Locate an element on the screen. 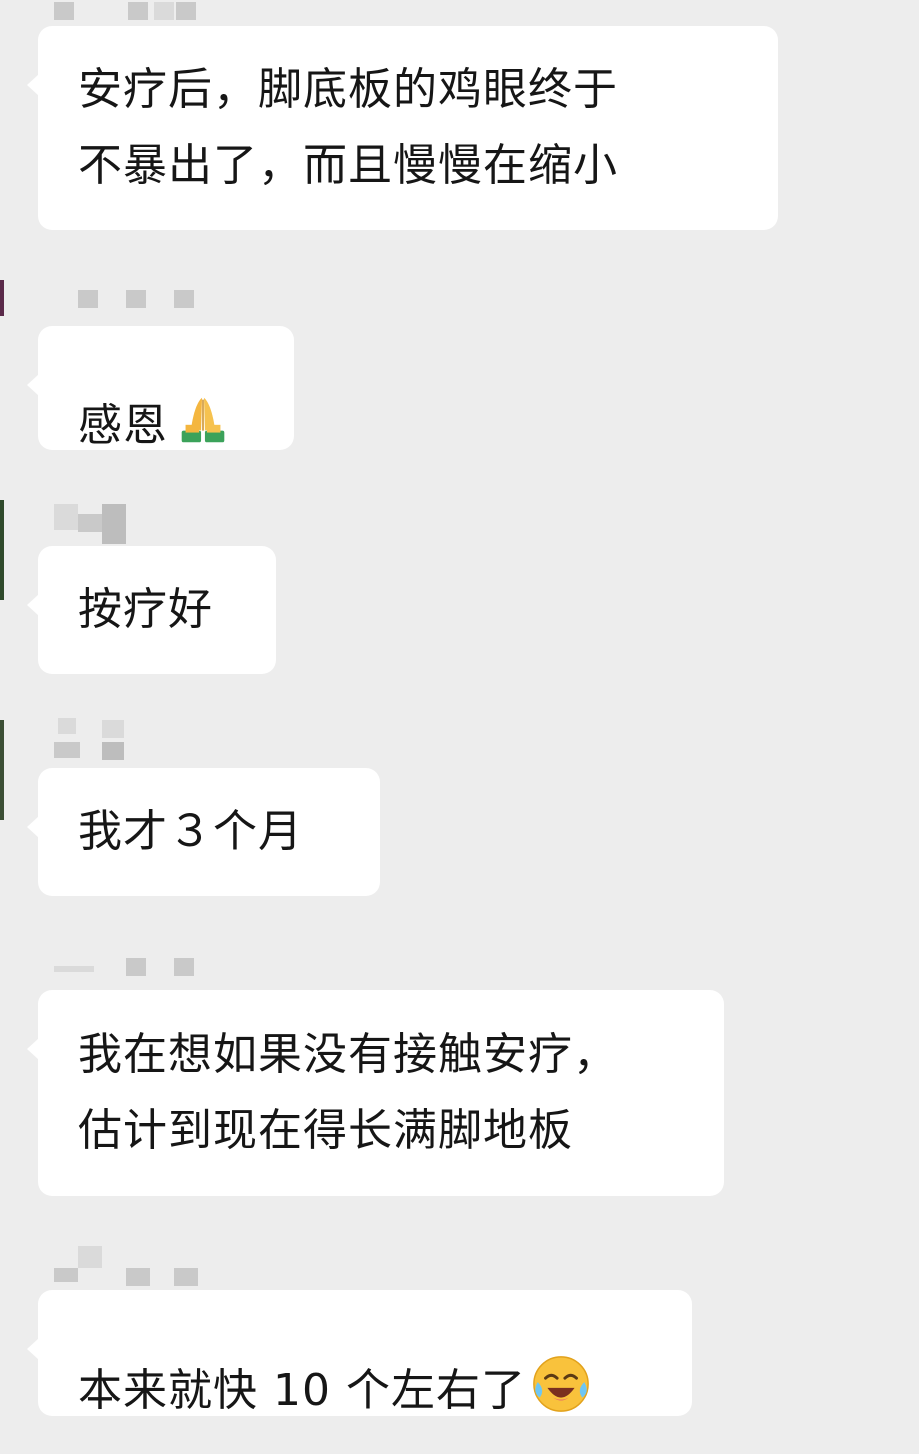 The height and width of the screenshot is (1454, 919). message-text: 本来就快 10 个左右了 is located at coordinates (302, 1390).